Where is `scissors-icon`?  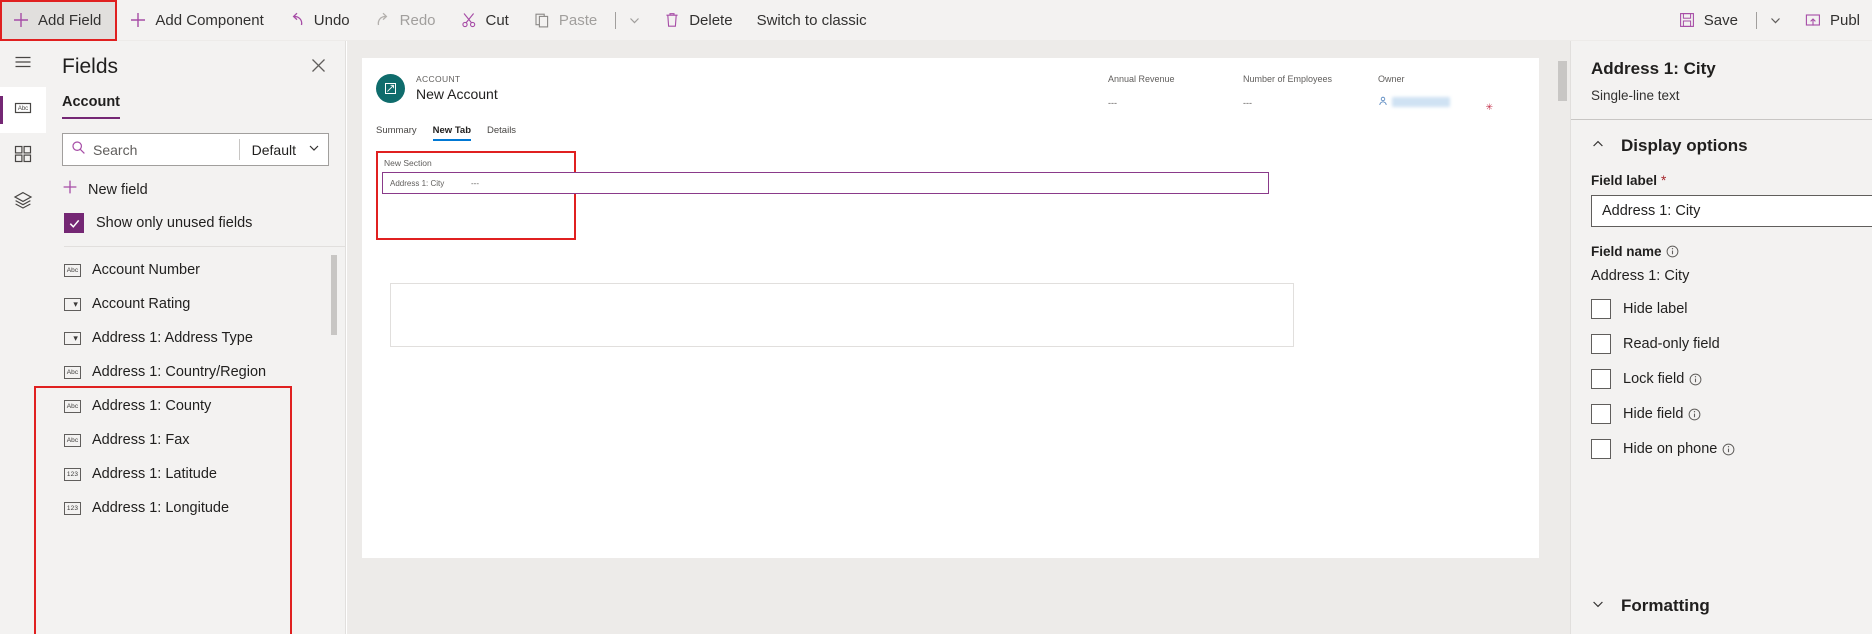 scissors-icon is located at coordinates (469, 20).